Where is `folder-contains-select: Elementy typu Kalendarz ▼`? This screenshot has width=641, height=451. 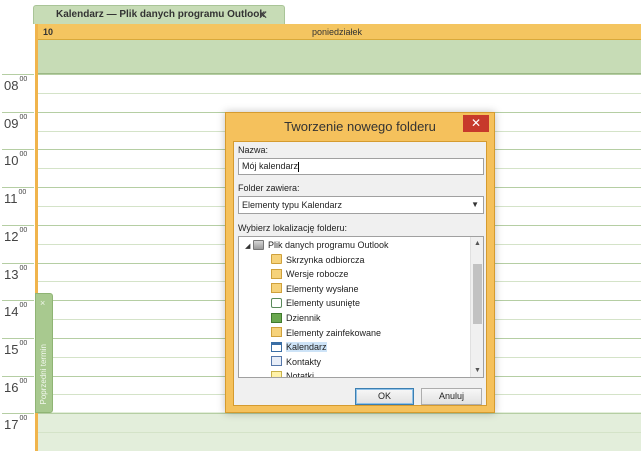 folder-contains-select: Elementy typu Kalendarz ▼ is located at coordinates (361, 205).